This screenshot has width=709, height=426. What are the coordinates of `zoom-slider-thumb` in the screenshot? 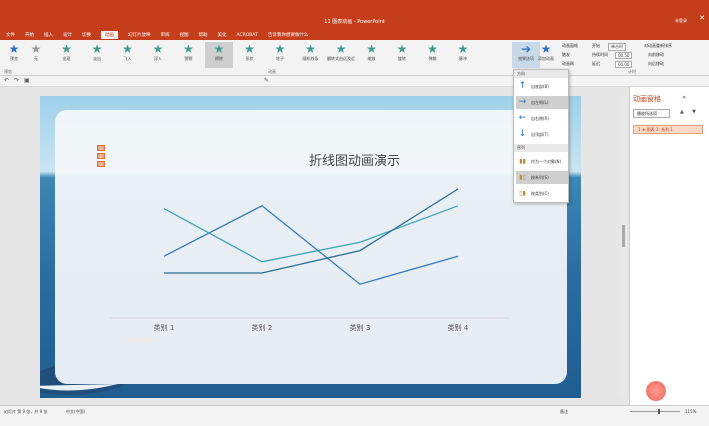 It's located at (659, 411).